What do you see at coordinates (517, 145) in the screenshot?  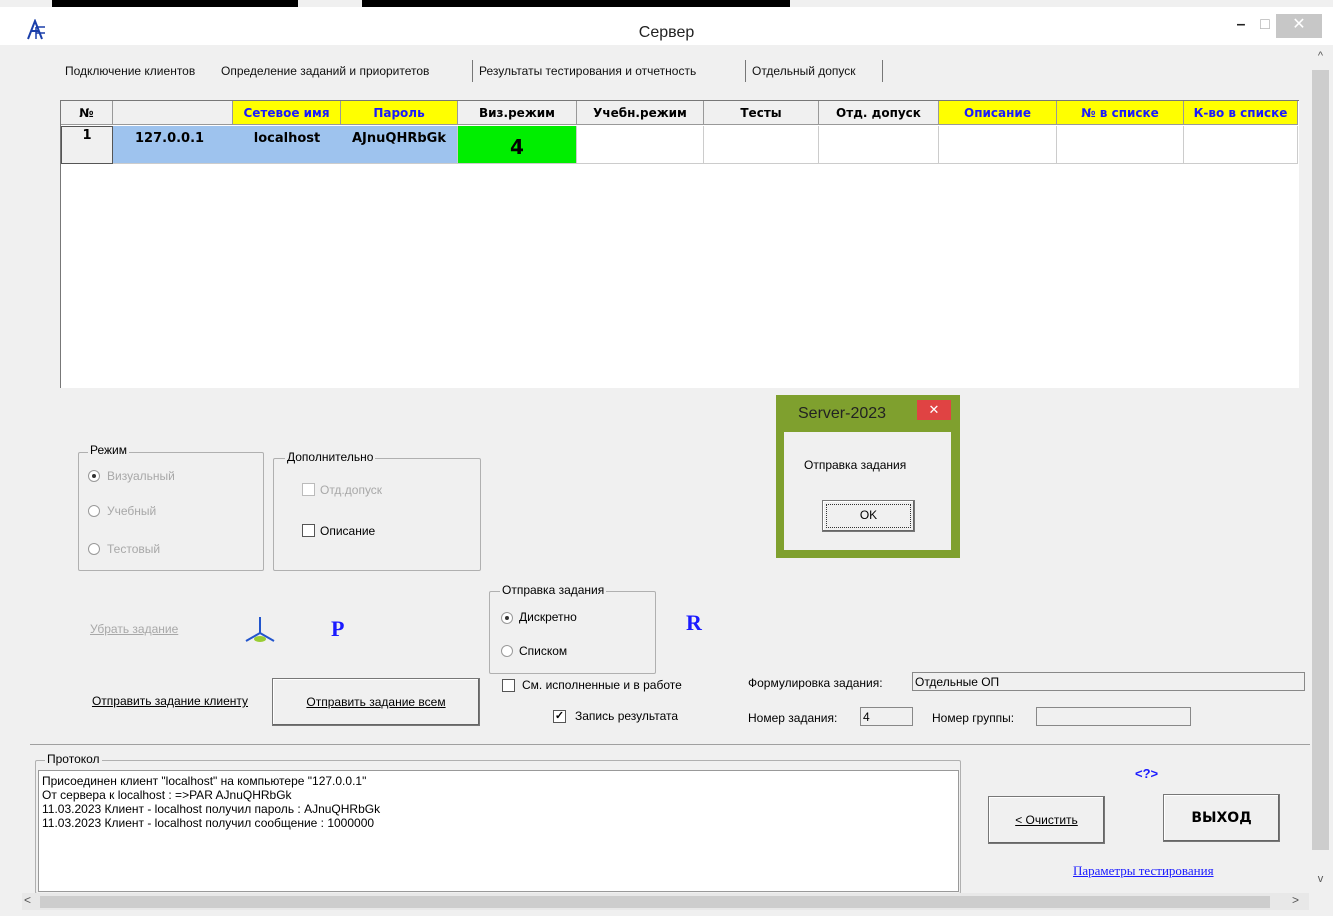 I see `grid-cell-vis-mode: 4` at bounding box center [517, 145].